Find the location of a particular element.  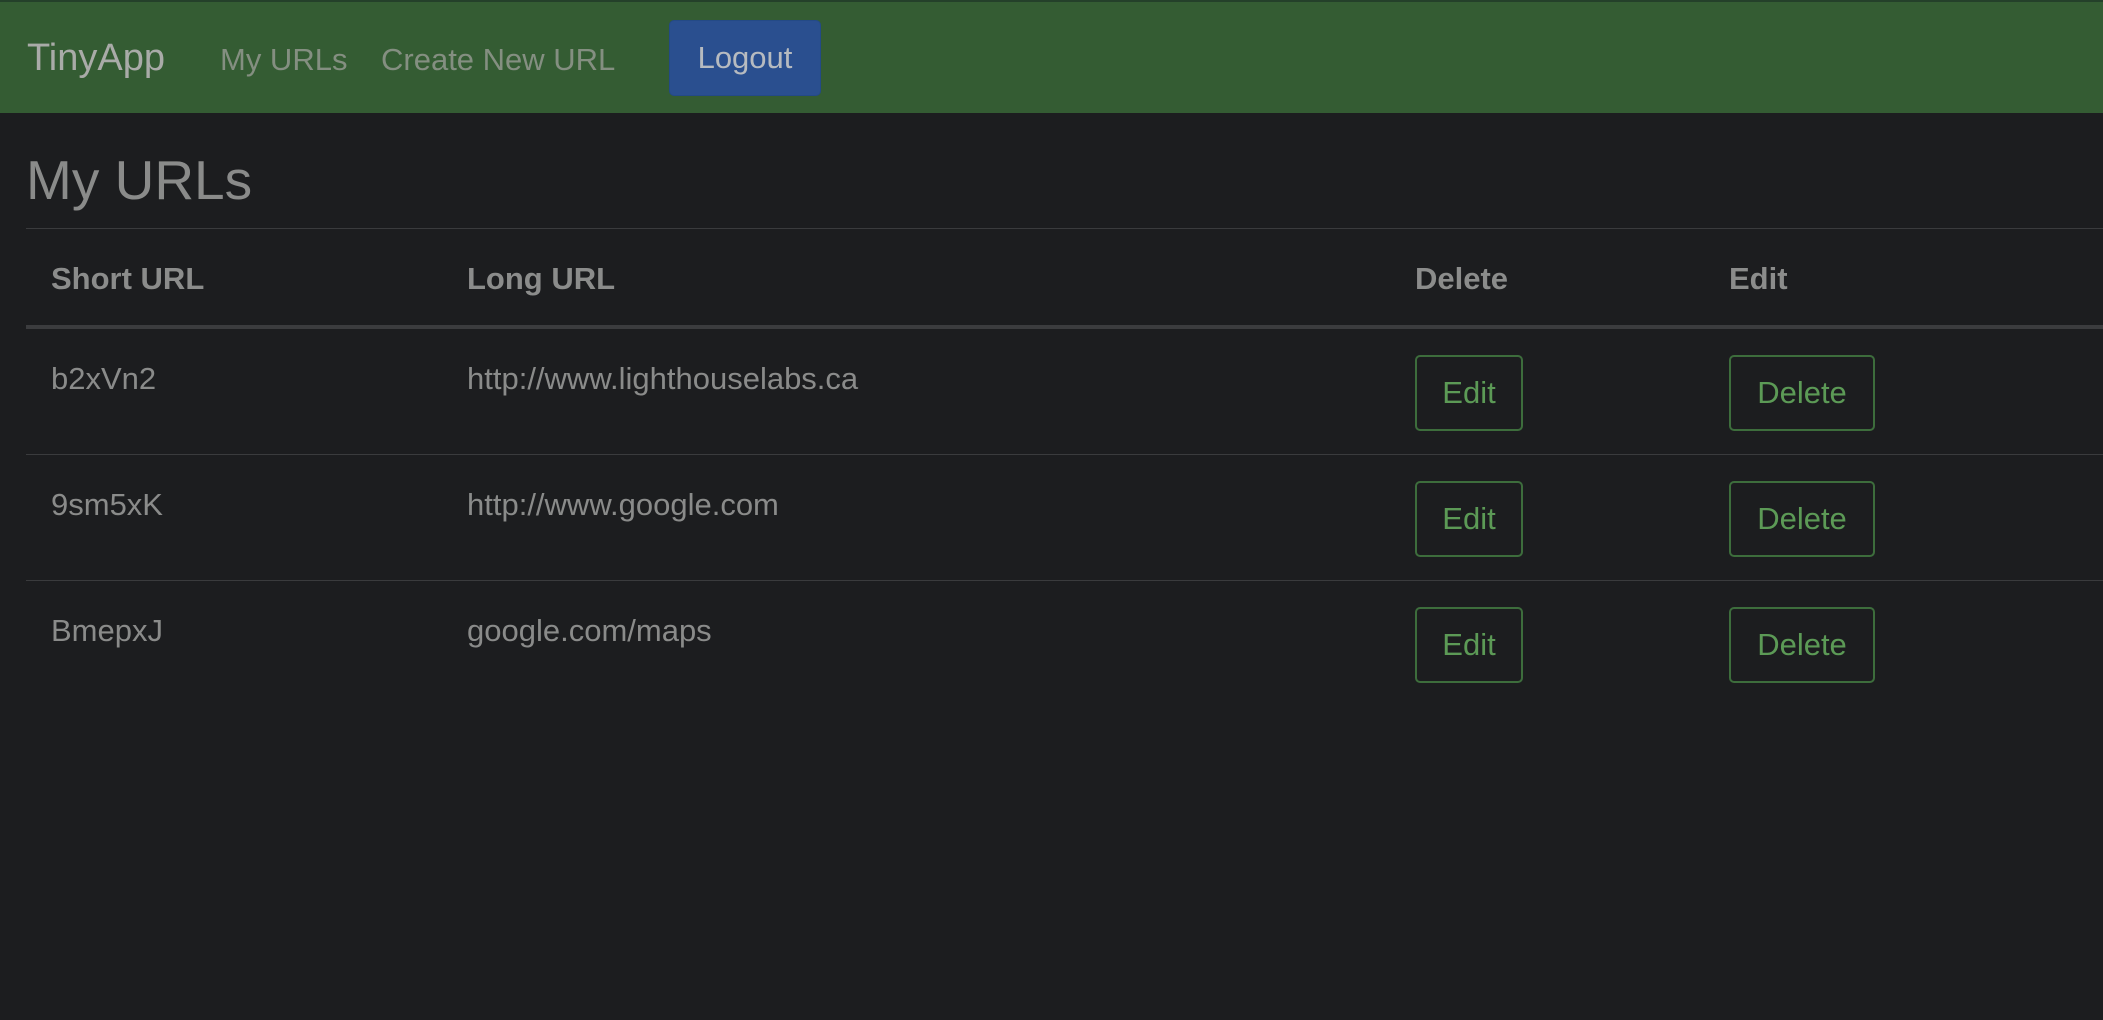

long-url-cell: google.com/maps is located at coordinates (589, 630).